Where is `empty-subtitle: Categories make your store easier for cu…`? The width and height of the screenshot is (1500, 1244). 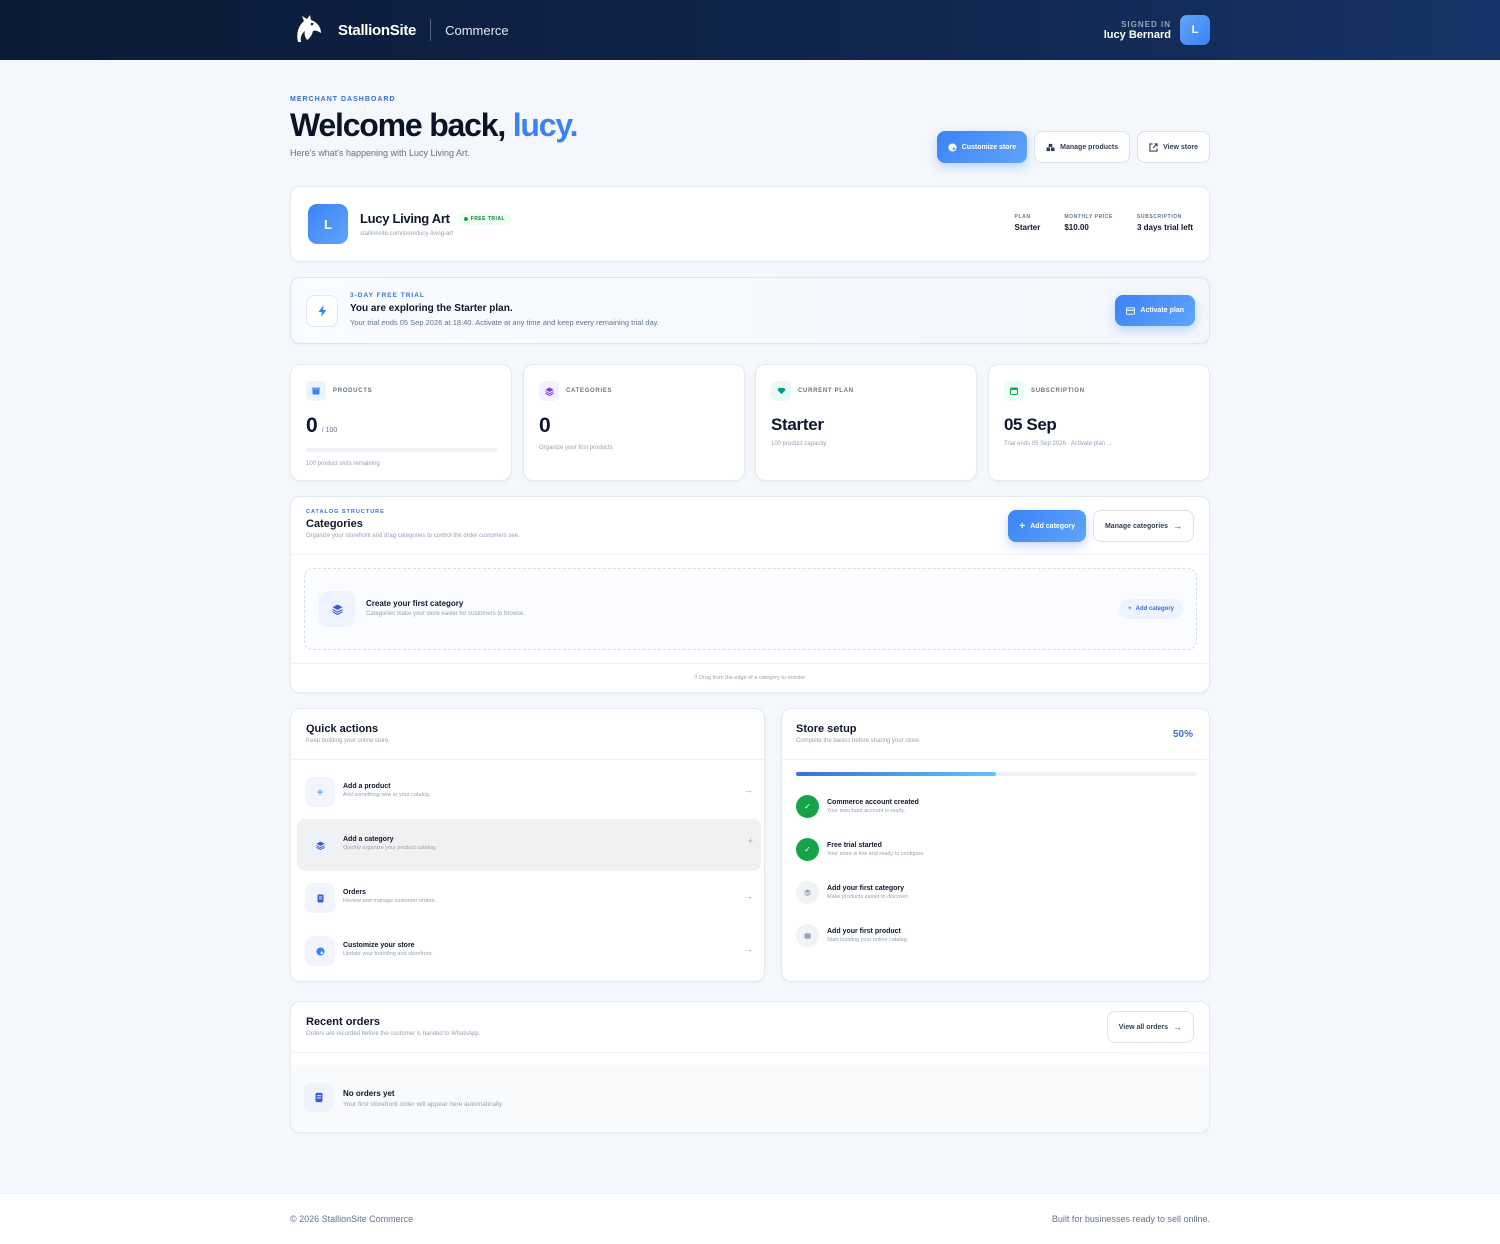
empty-subtitle: Categories make your store easier for cu… is located at coordinates (446, 614).